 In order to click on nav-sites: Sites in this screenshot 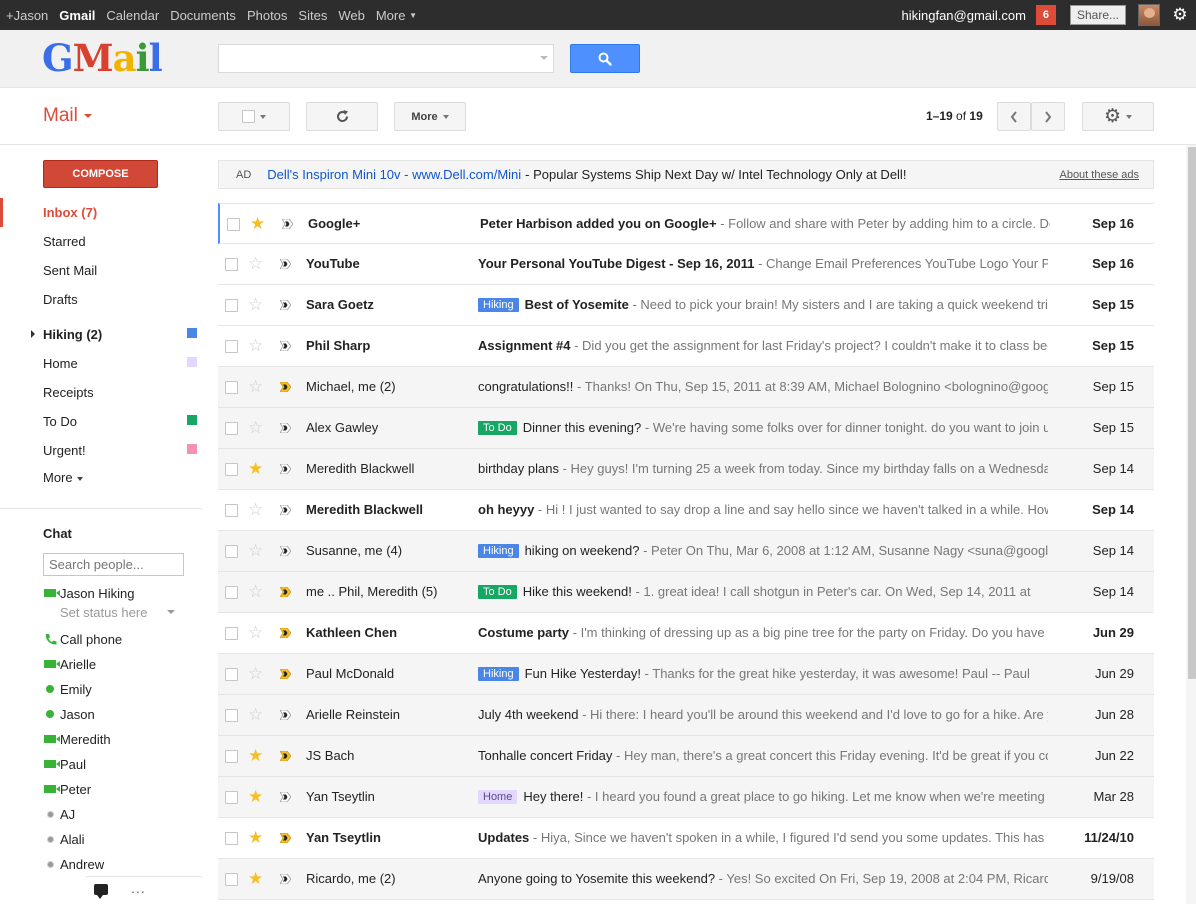, I will do `click(312, 15)`.